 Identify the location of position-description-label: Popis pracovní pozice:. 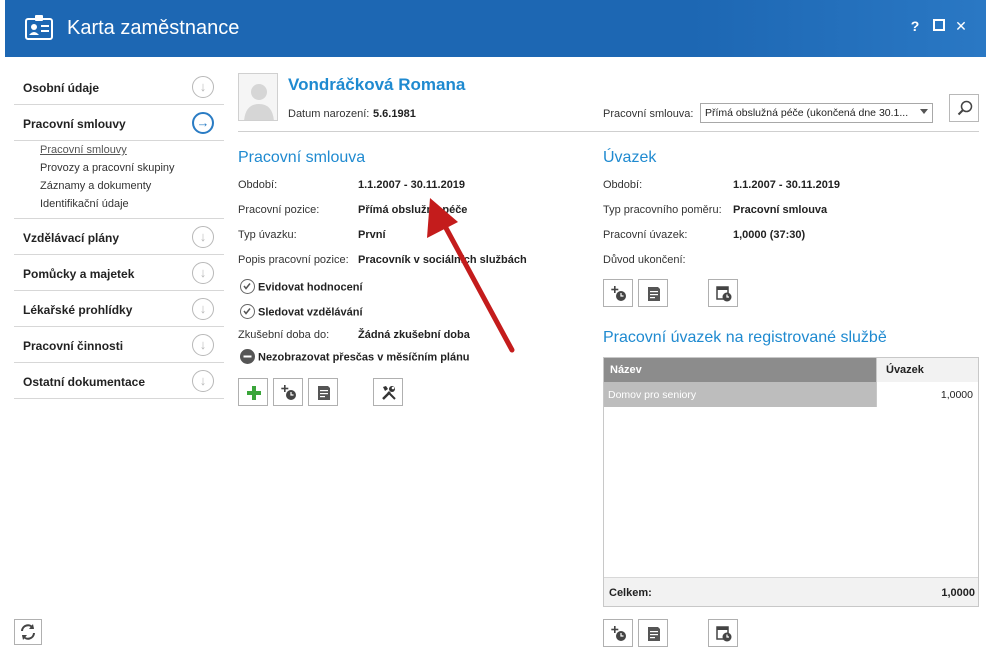
(293, 260).